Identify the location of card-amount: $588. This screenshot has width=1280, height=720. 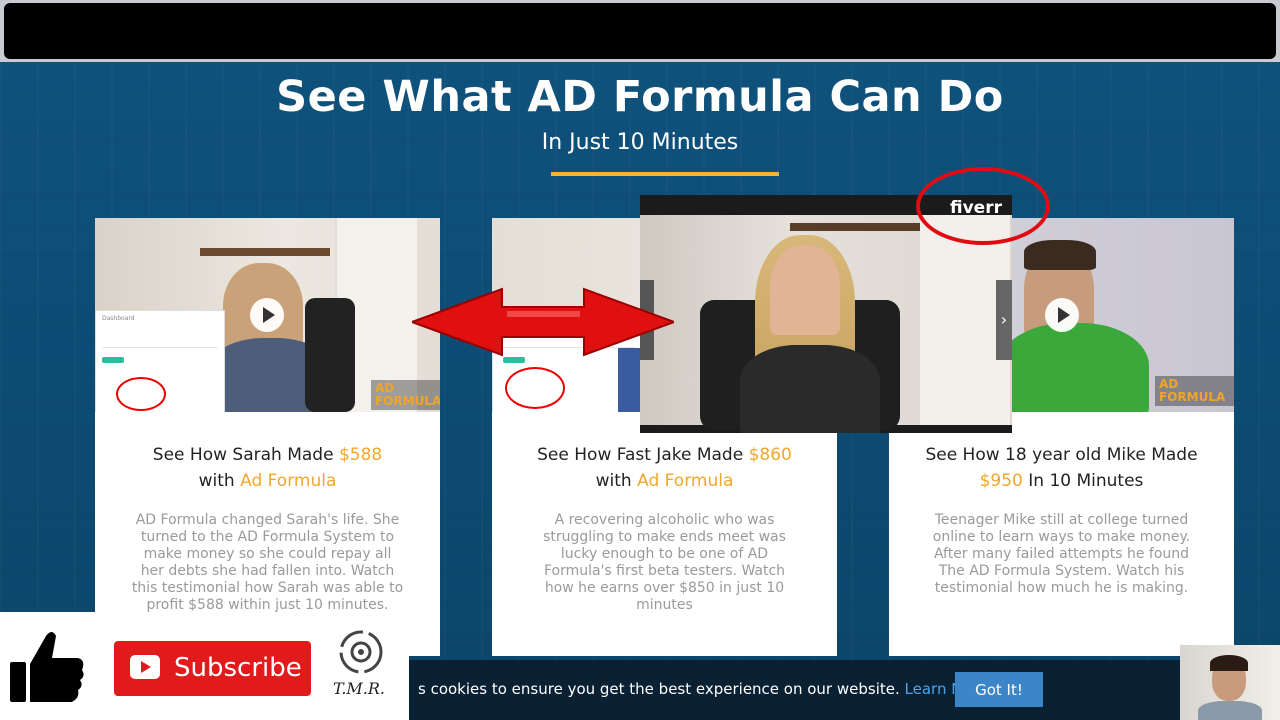
(360, 455).